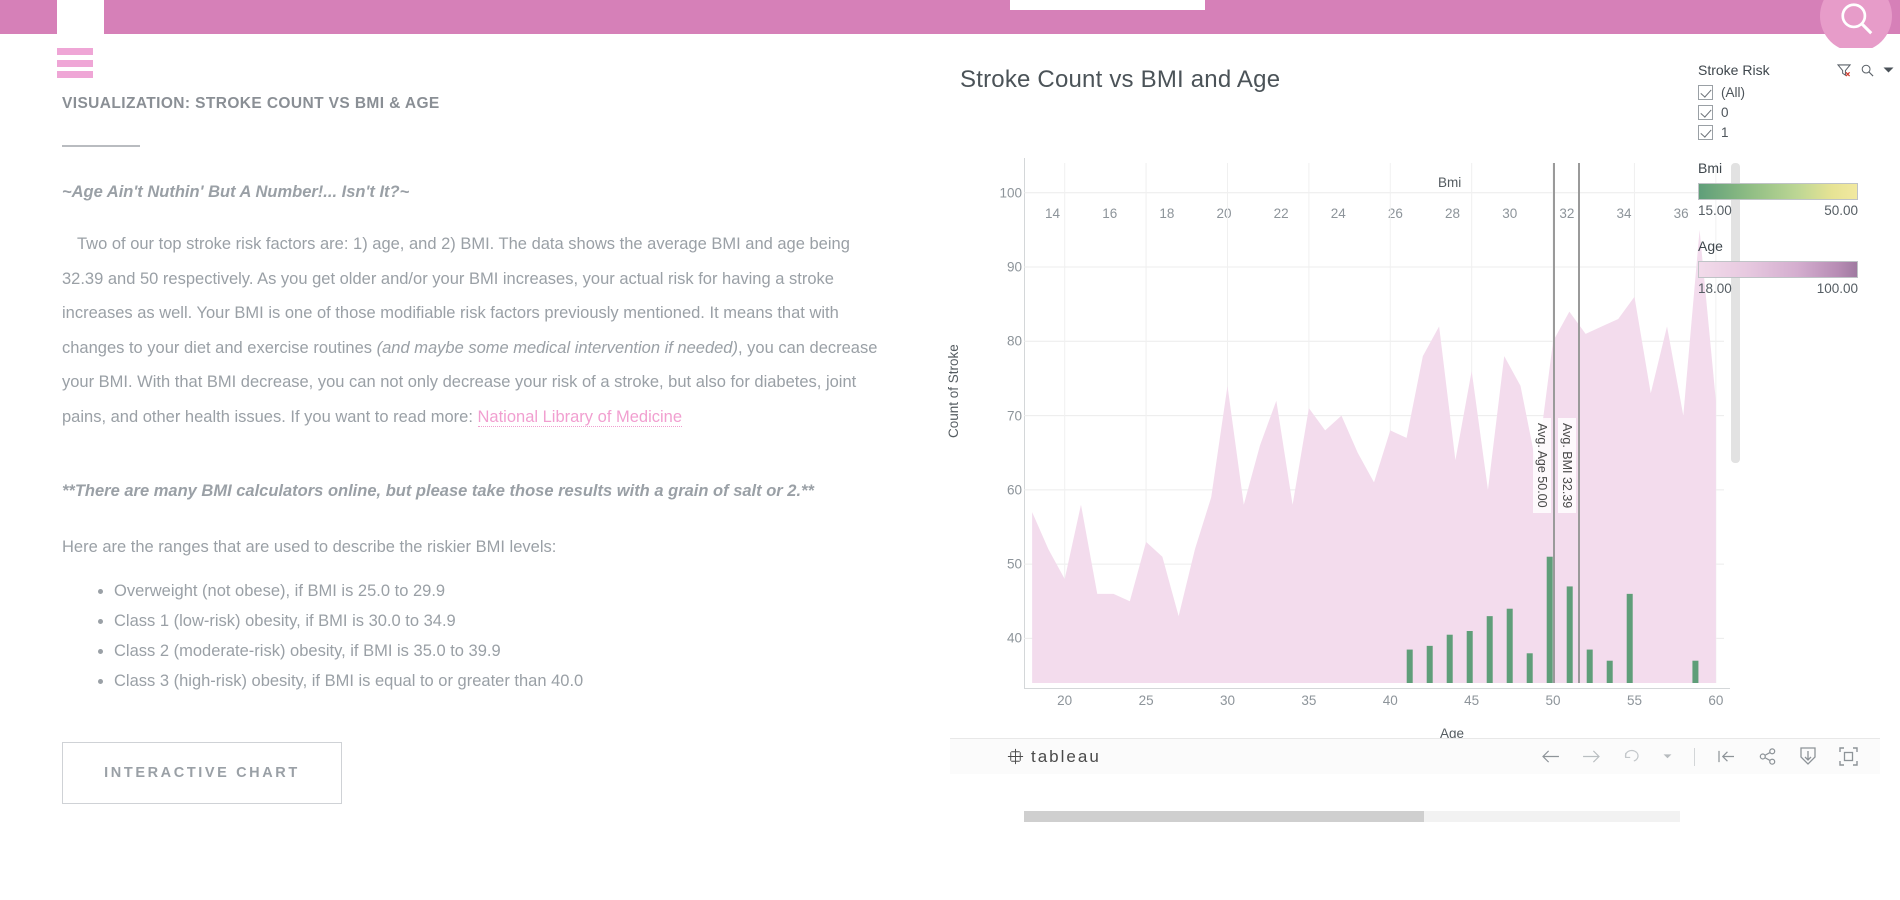 The image size is (1900, 900). What do you see at coordinates (1120, 79) in the screenshot?
I see `chart-title: Stroke Count vs BMI and Age` at bounding box center [1120, 79].